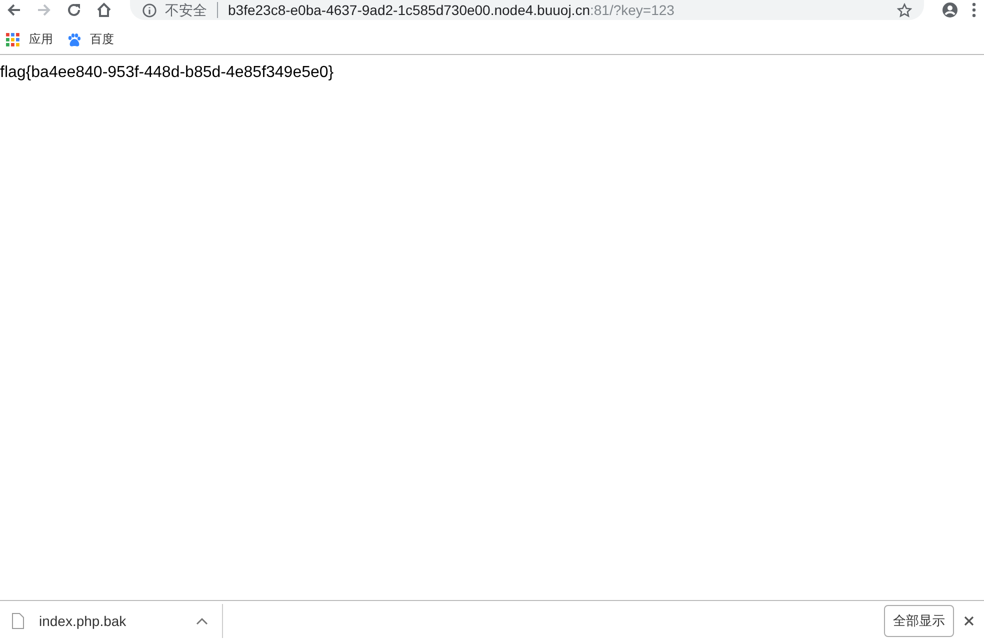  Describe the element at coordinates (82, 621) in the screenshot. I see `download-filename: index.php.bak` at that location.